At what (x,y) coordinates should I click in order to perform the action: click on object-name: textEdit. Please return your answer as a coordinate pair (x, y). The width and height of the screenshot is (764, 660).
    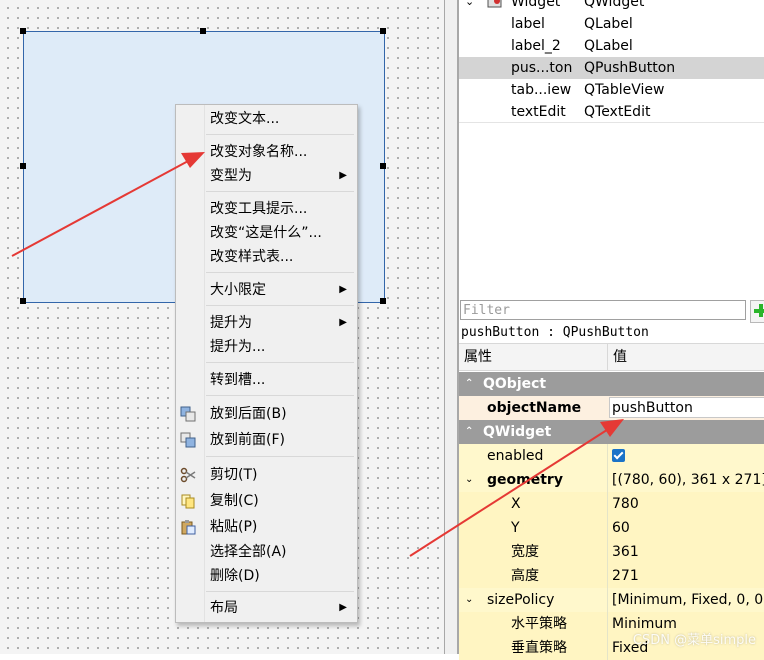
    Looking at the image, I should click on (538, 112).